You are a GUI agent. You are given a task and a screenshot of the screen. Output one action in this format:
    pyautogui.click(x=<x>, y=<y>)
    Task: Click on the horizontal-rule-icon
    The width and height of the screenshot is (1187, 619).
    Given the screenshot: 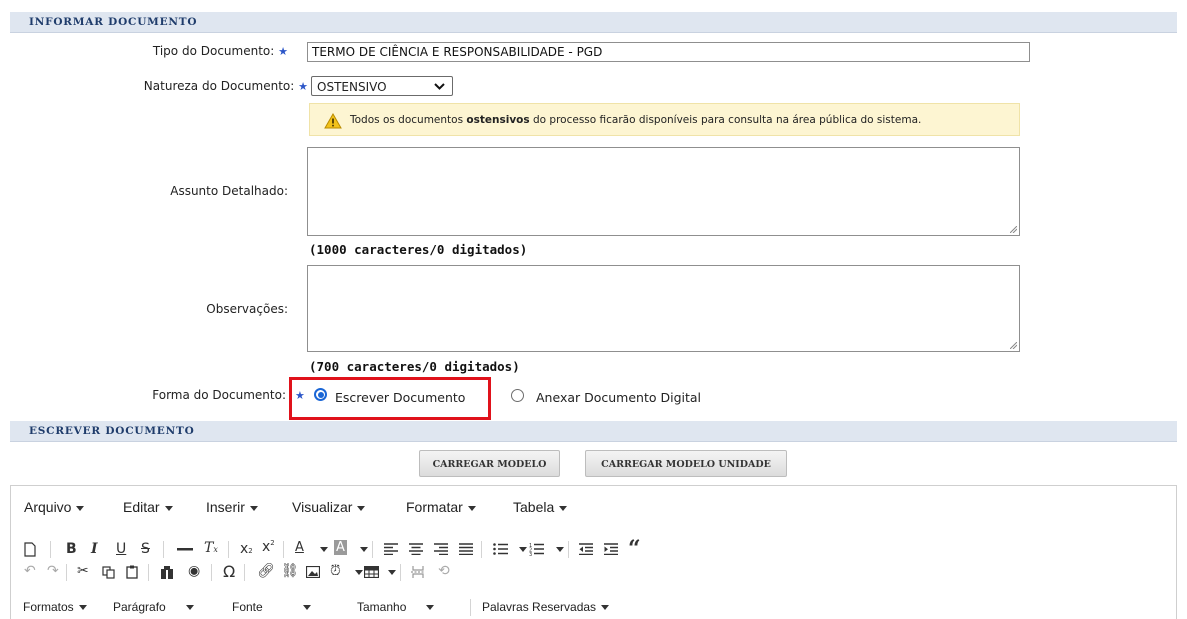 What is the action you would take?
    pyautogui.click(x=185, y=549)
    